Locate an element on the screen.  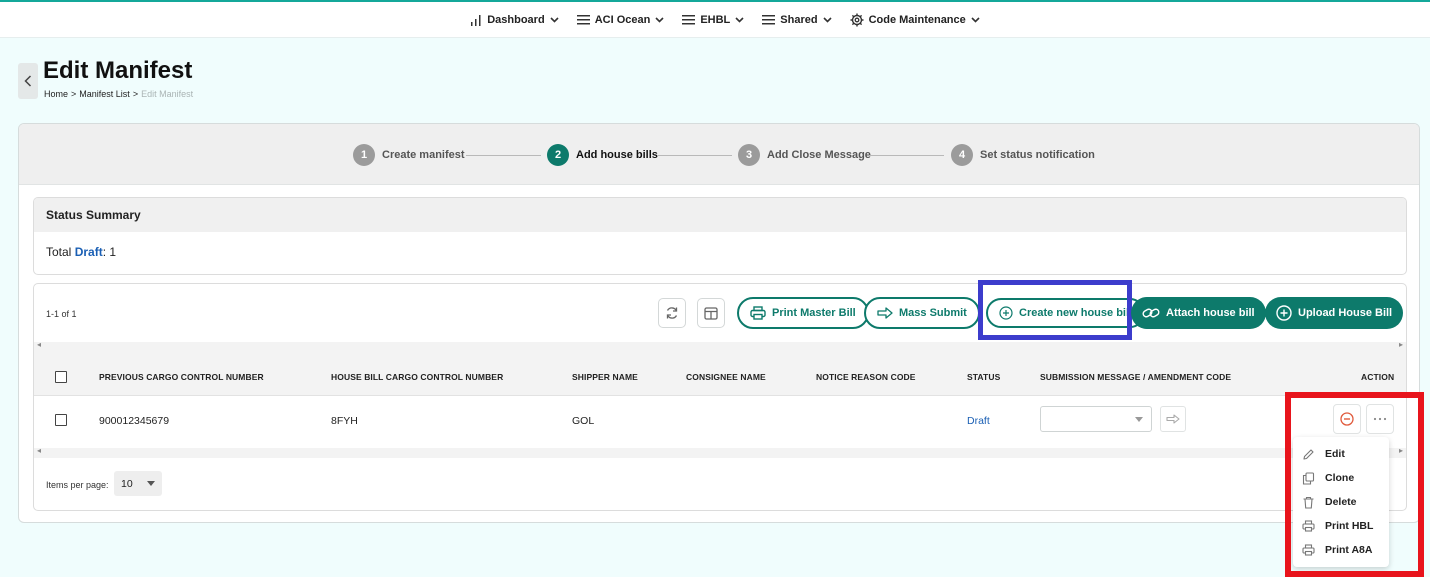
step-label: Add Close Message is located at coordinates (819, 155).